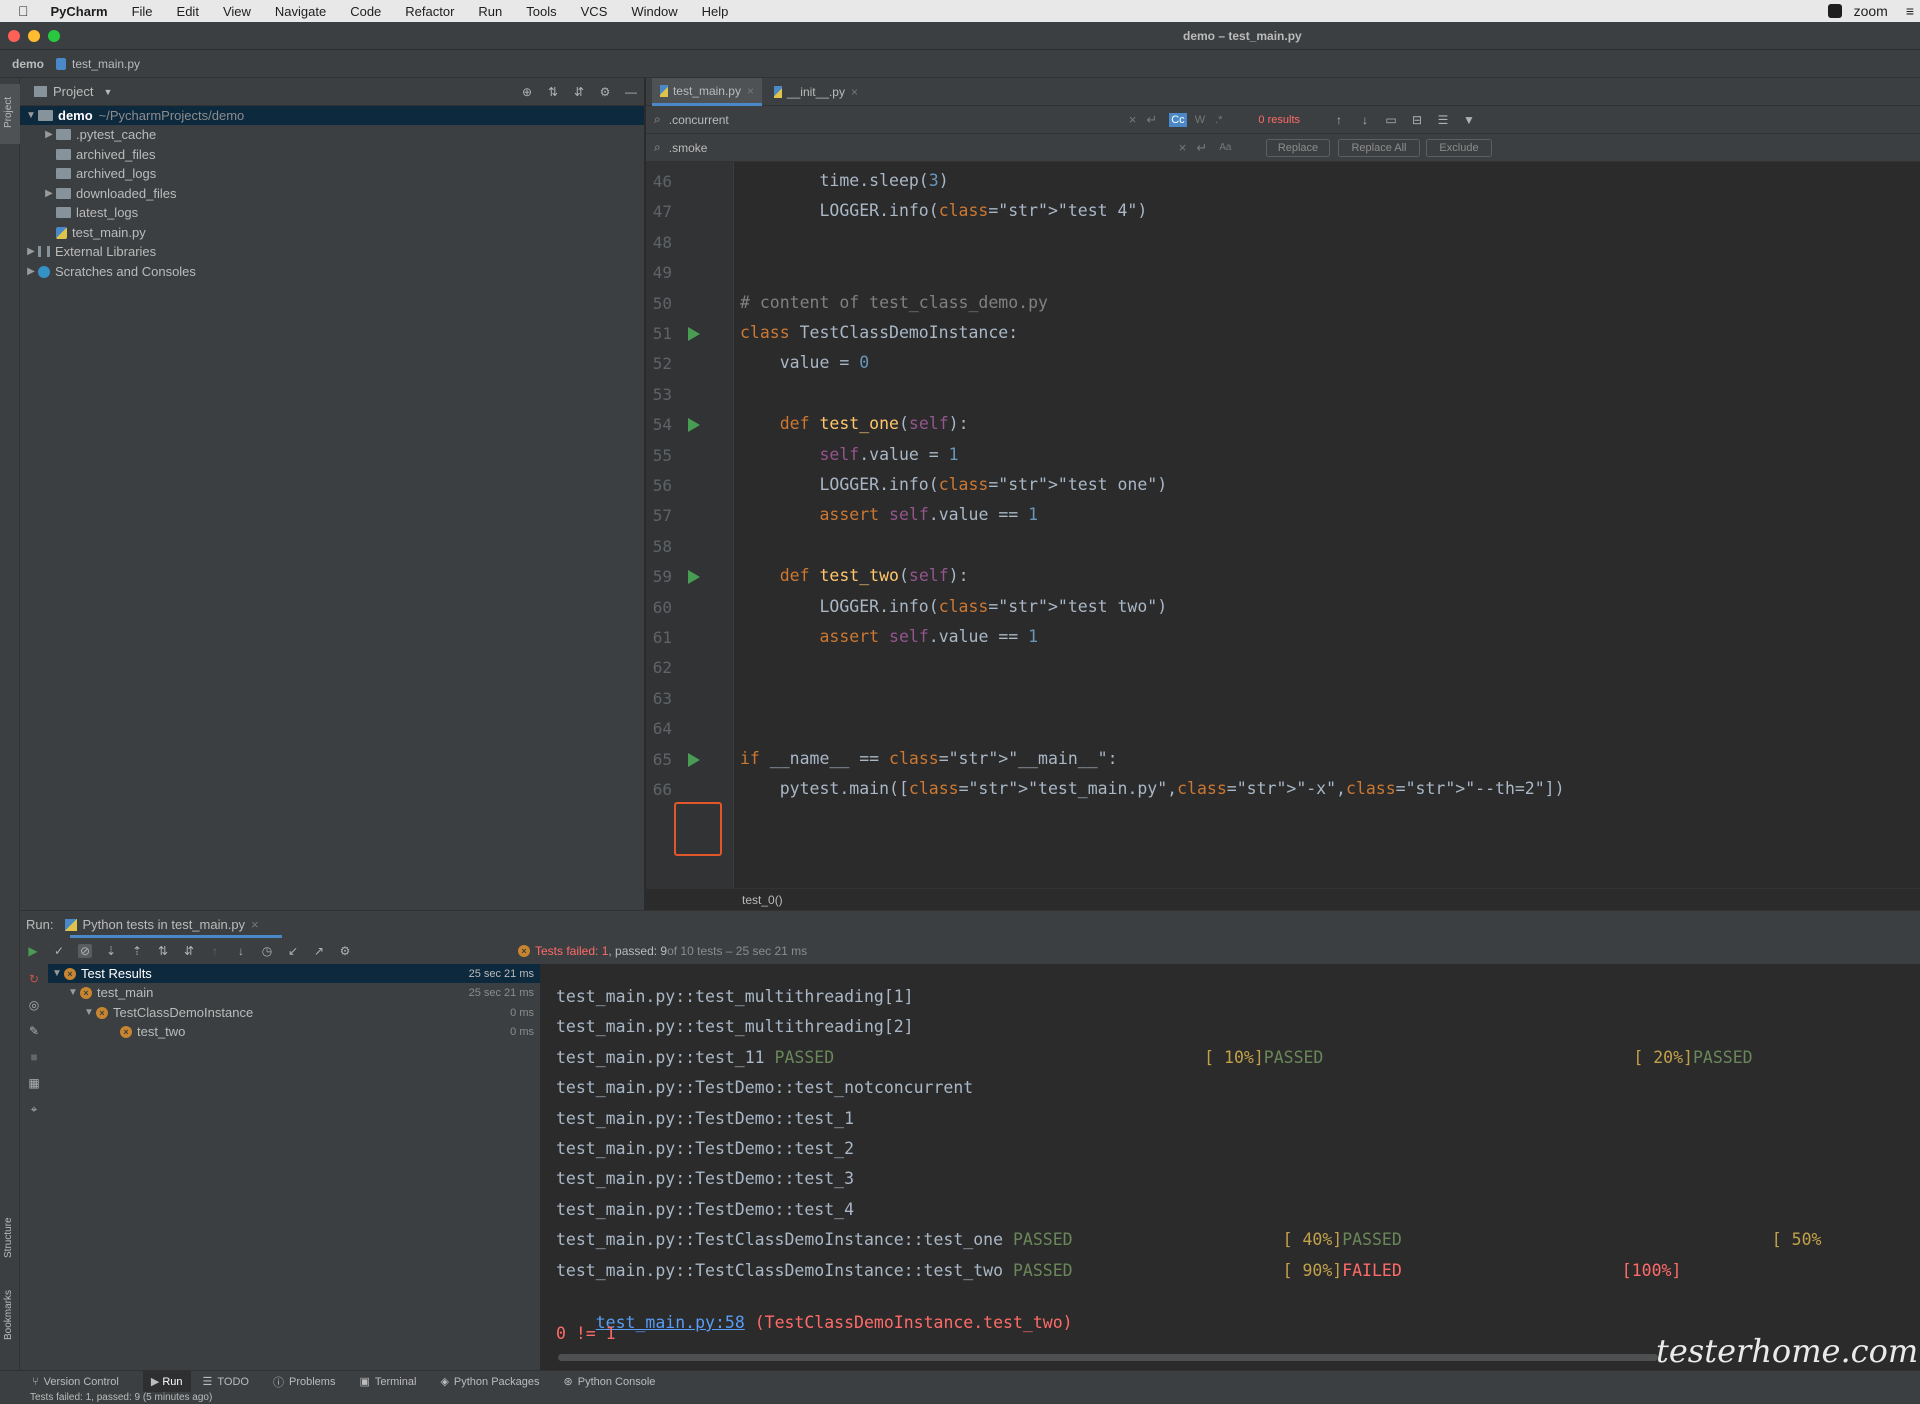 The width and height of the screenshot is (1920, 1404). Describe the element at coordinates (332, 154) in the screenshot. I see `tree-item-archived-files: archived_files` at that location.